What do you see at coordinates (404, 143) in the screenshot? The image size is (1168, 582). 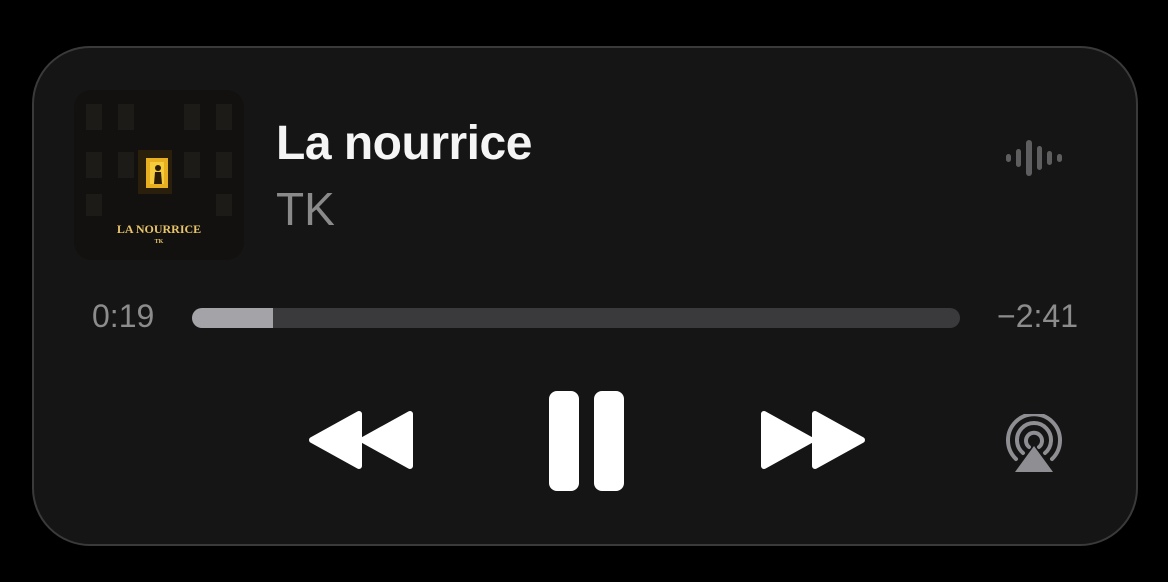 I see `track-title: La nourrice` at bounding box center [404, 143].